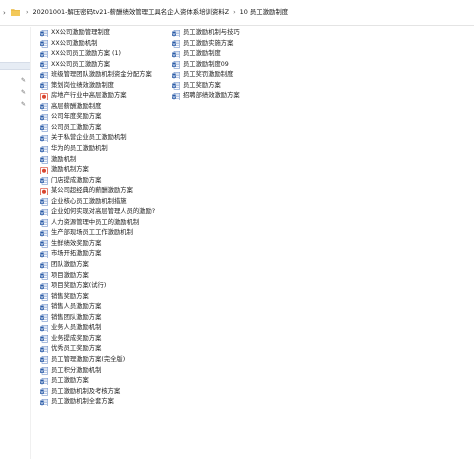 The width and height of the screenshot is (474, 459). What do you see at coordinates (110, 128) in the screenshot?
I see `file-item: 公司员工激励方案` at bounding box center [110, 128].